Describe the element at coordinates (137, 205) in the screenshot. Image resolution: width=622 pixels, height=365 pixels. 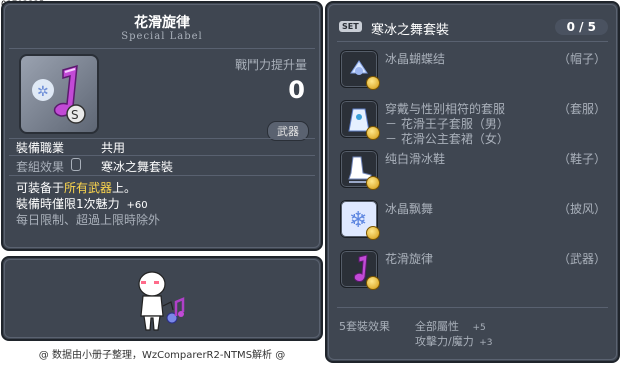
I see `bonus-value: +60` at that location.